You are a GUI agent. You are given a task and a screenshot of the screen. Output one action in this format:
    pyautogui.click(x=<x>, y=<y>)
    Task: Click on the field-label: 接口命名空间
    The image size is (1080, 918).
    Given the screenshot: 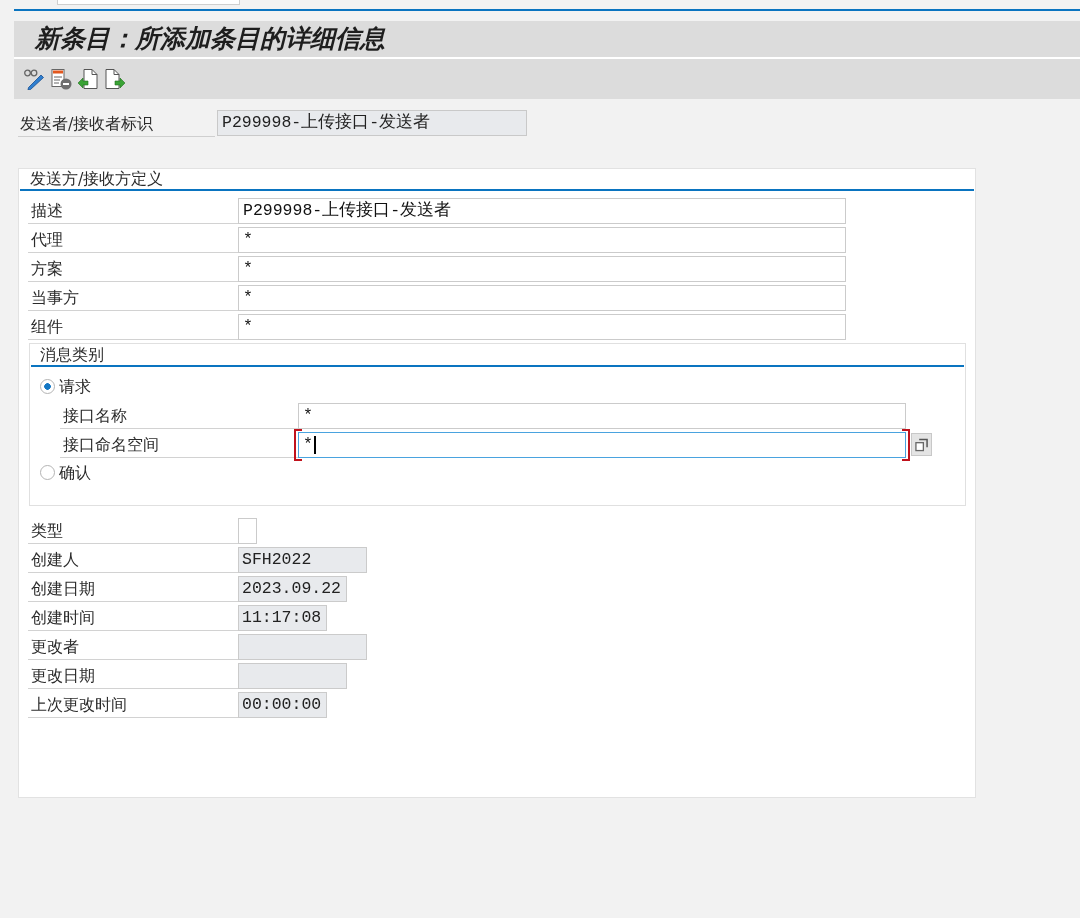 What is the action you would take?
    pyautogui.click(x=179, y=445)
    